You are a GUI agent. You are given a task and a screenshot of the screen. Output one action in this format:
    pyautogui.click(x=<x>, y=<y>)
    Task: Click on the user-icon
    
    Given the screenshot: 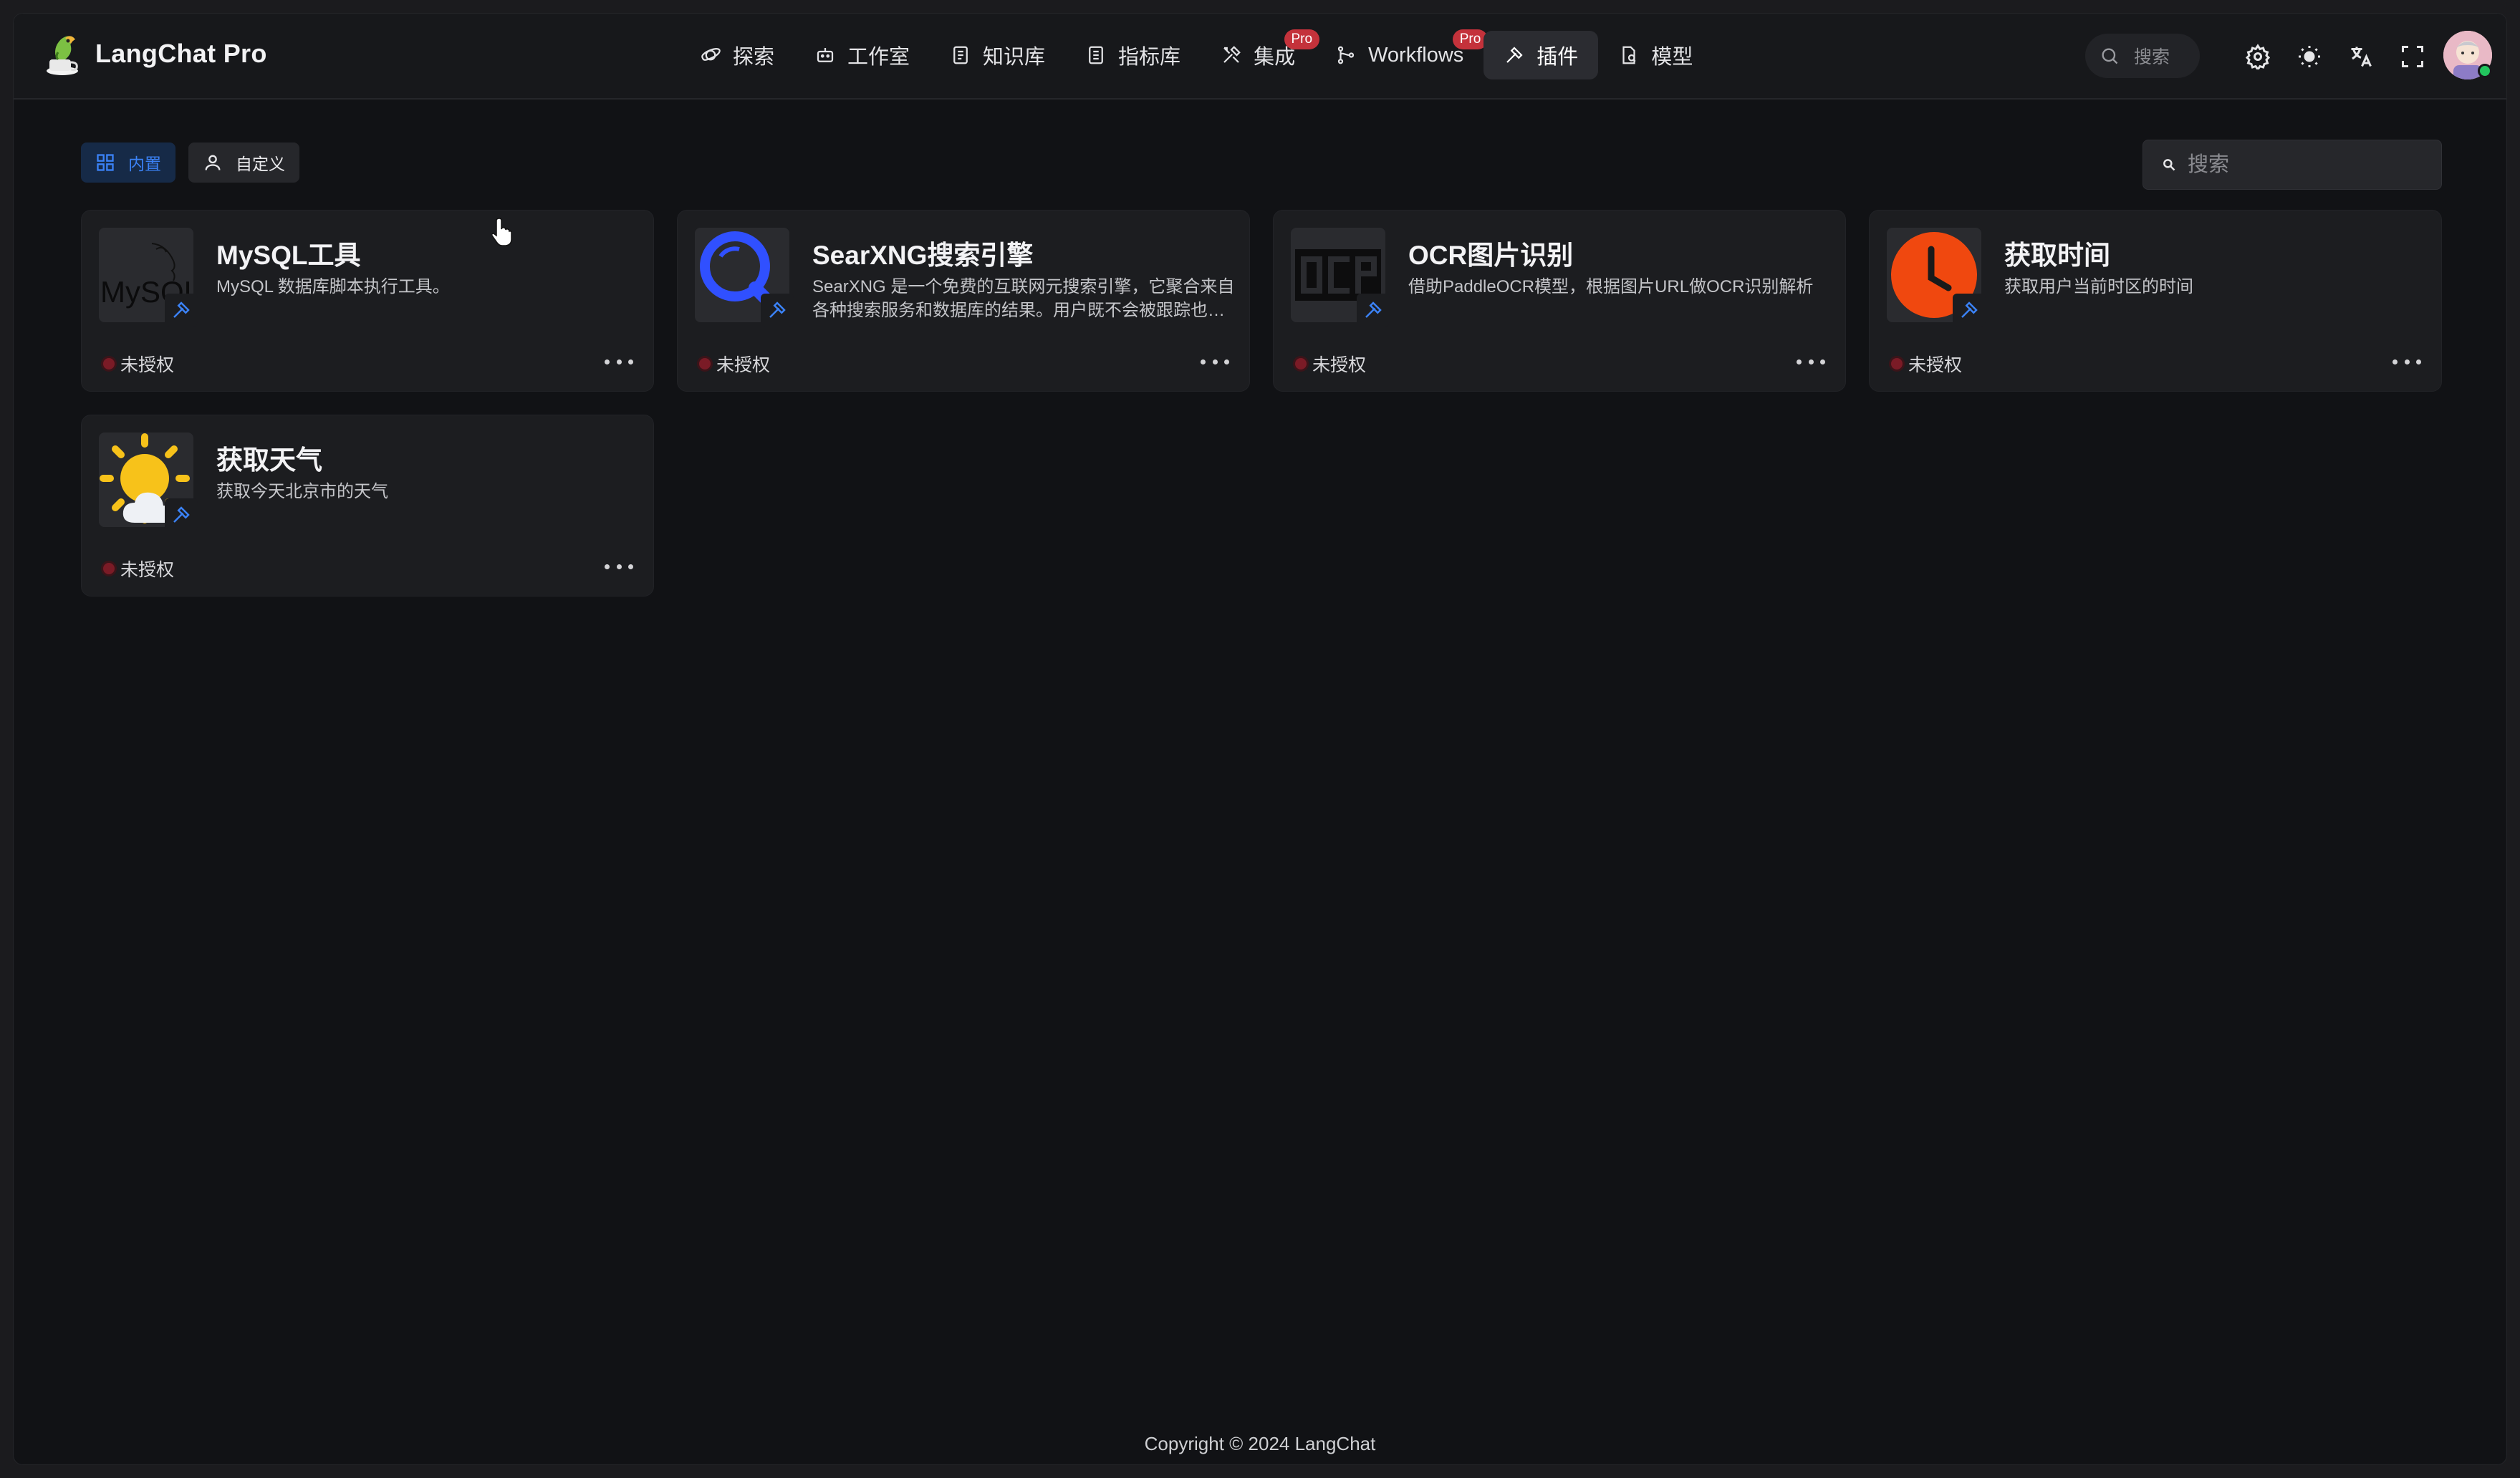 What is the action you would take?
    pyautogui.click(x=213, y=162)
    